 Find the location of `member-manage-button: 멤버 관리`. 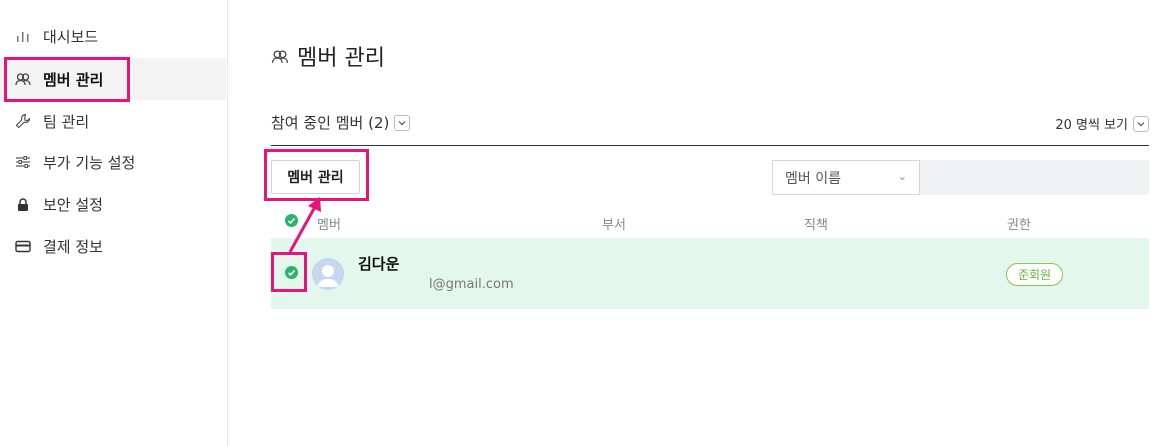

member-manage-button: 멤버 관리 is located at coordinates (315, 177).